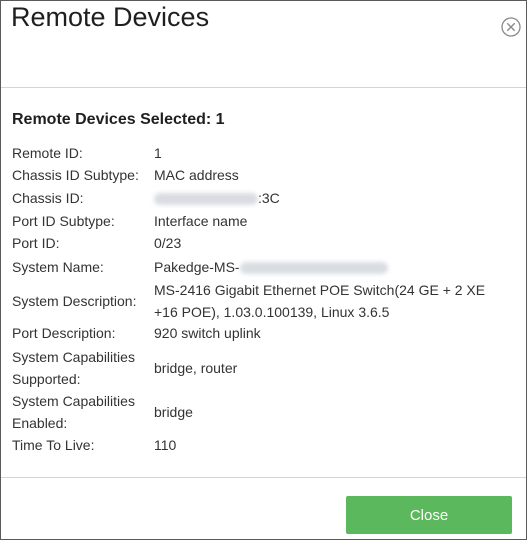  I want to click on port-description-value: 920 switch uplink, so click(207, 333).